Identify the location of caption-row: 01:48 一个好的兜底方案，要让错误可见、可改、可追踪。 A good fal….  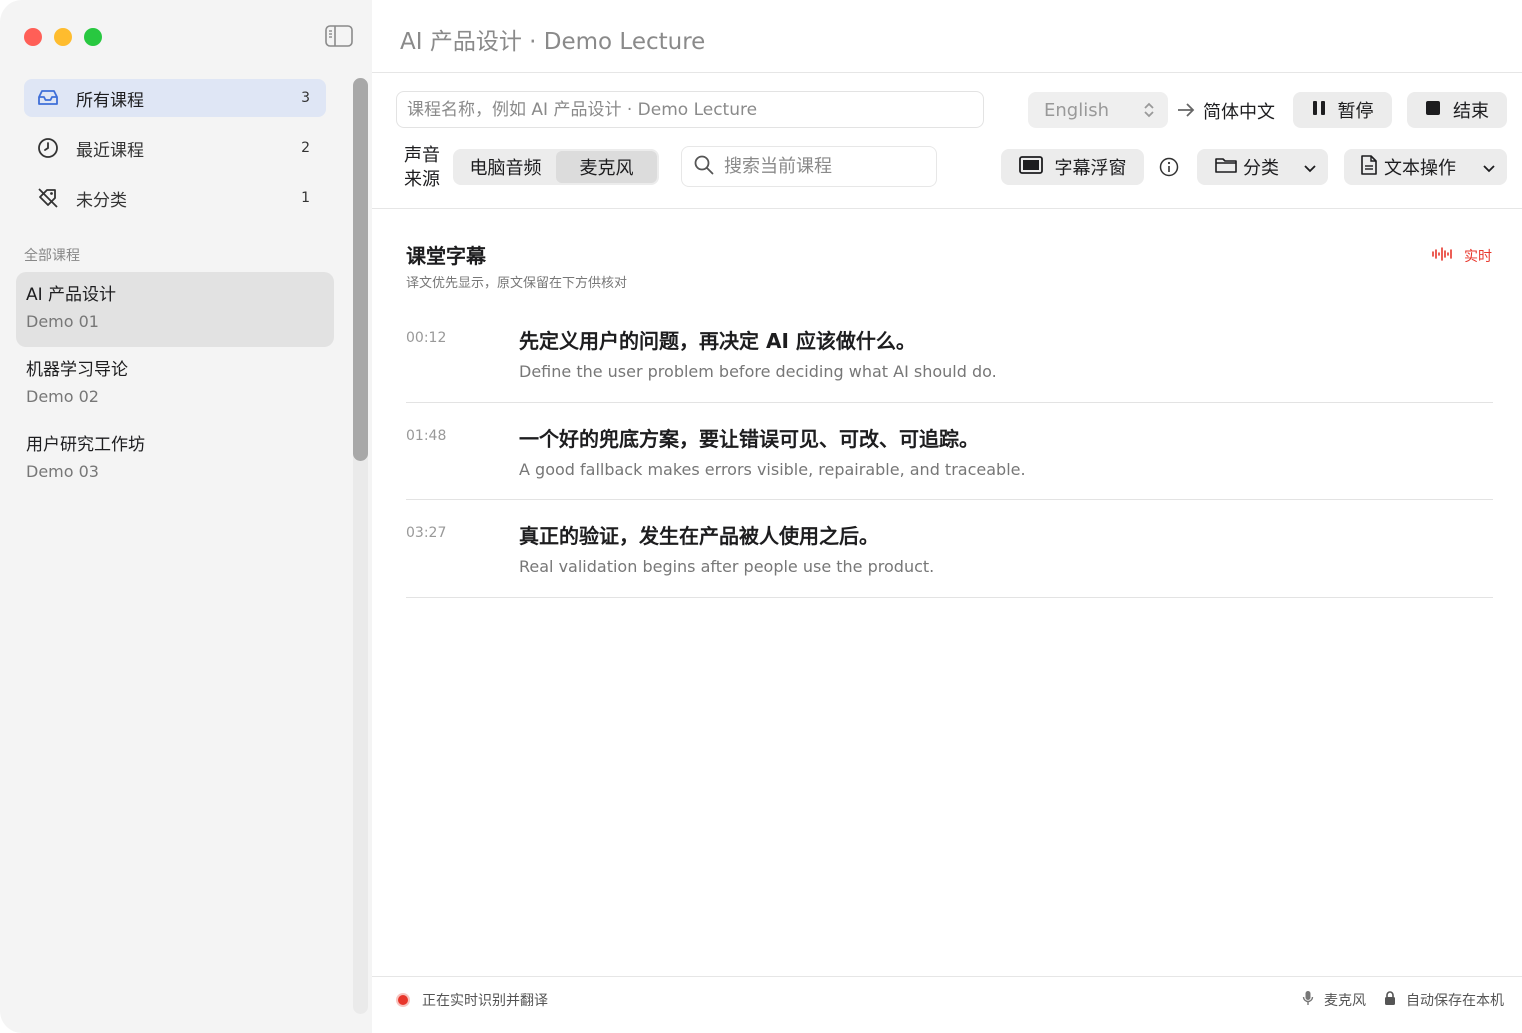
(949, 451).